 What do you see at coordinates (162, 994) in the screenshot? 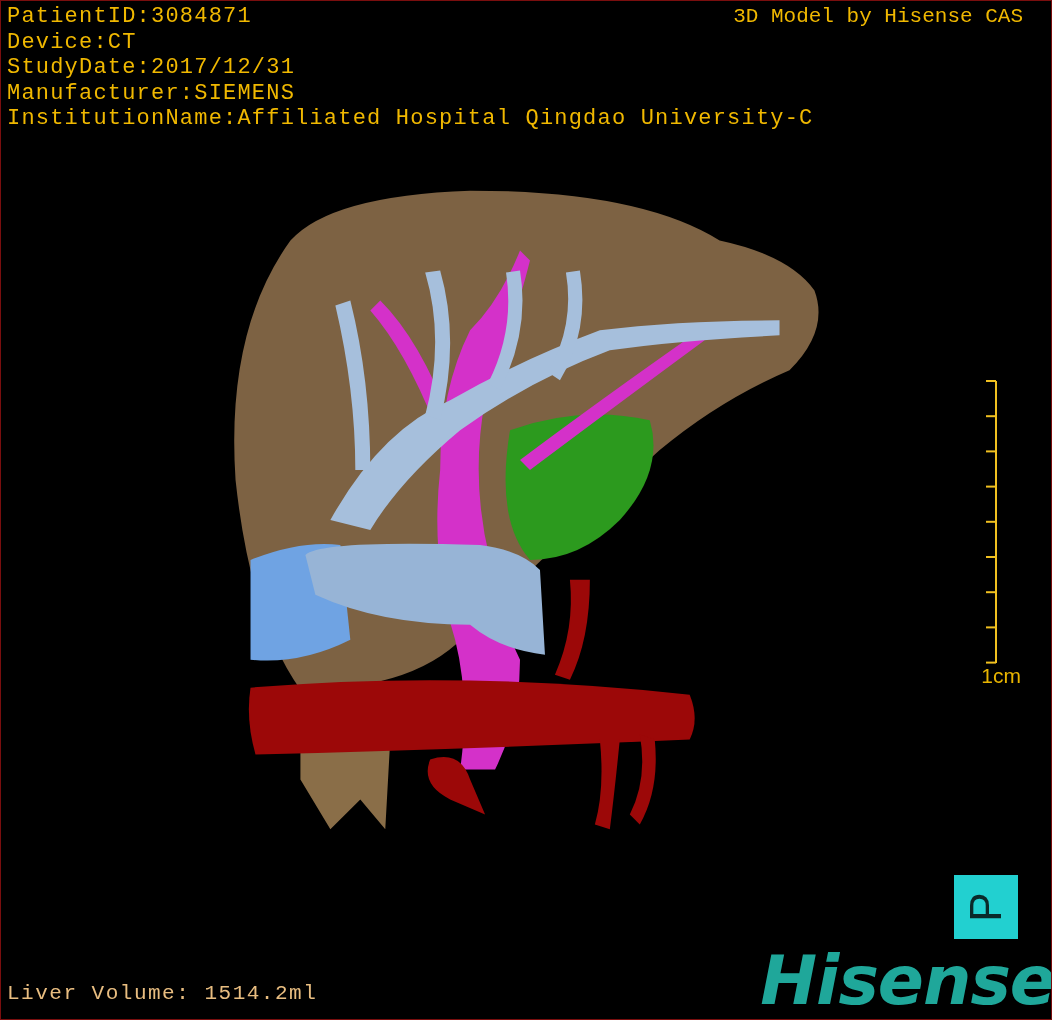
I see `liver-volume-text: Liver Volume: 1514.2ml` at bounding box center [162, 994].